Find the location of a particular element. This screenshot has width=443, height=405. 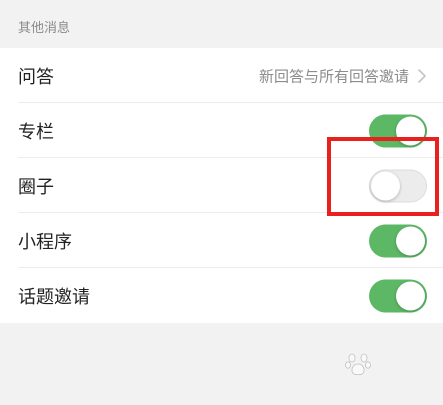

section-title: 其他消息 is located at coordinates (44, 28).